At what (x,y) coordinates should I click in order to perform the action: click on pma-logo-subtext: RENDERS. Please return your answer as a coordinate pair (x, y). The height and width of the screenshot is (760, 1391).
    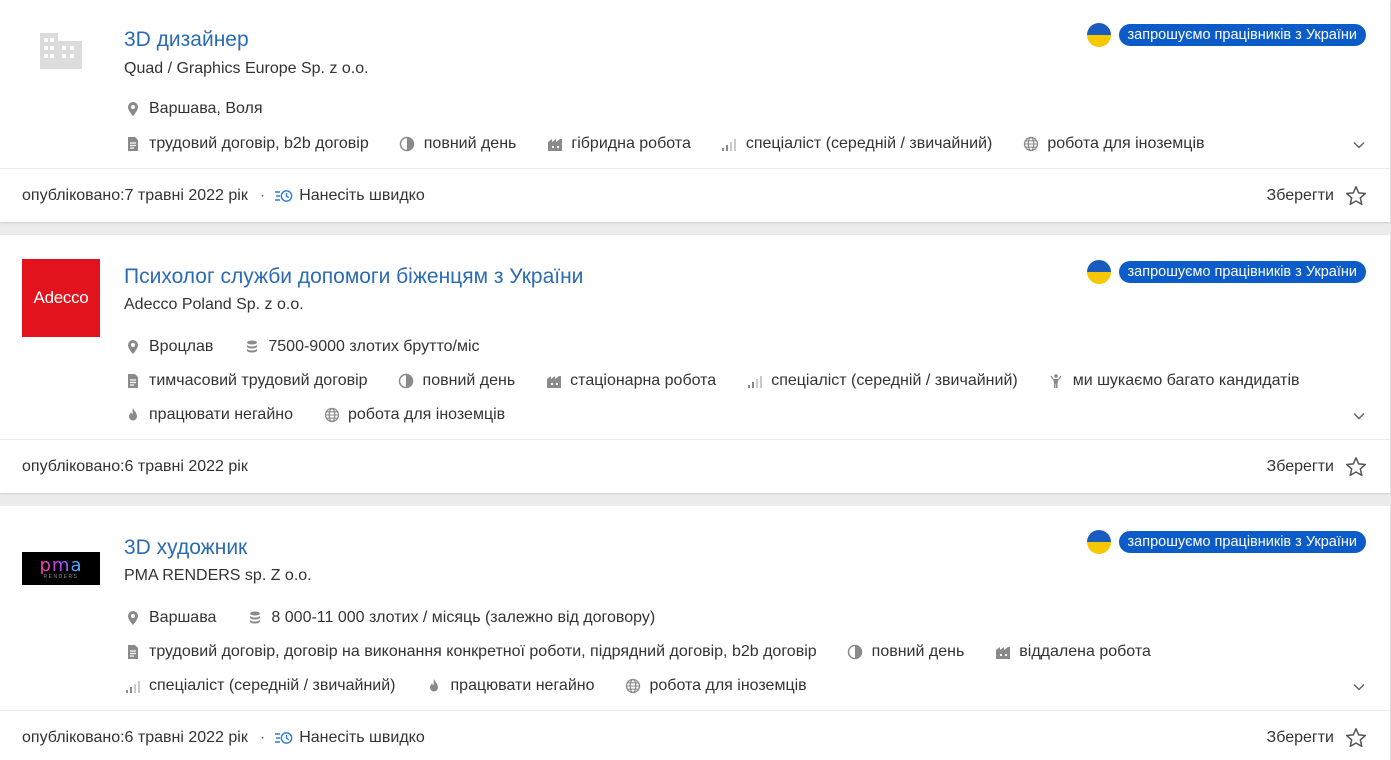
    Looking at the image, I should click on (61, 577).